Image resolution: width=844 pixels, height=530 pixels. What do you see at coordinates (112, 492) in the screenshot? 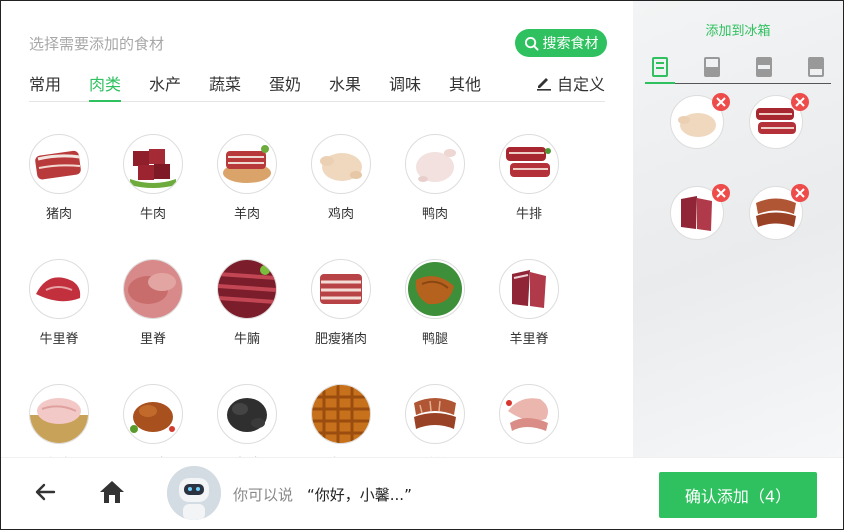
I see `home-icon` at bounding box center [112, 492].